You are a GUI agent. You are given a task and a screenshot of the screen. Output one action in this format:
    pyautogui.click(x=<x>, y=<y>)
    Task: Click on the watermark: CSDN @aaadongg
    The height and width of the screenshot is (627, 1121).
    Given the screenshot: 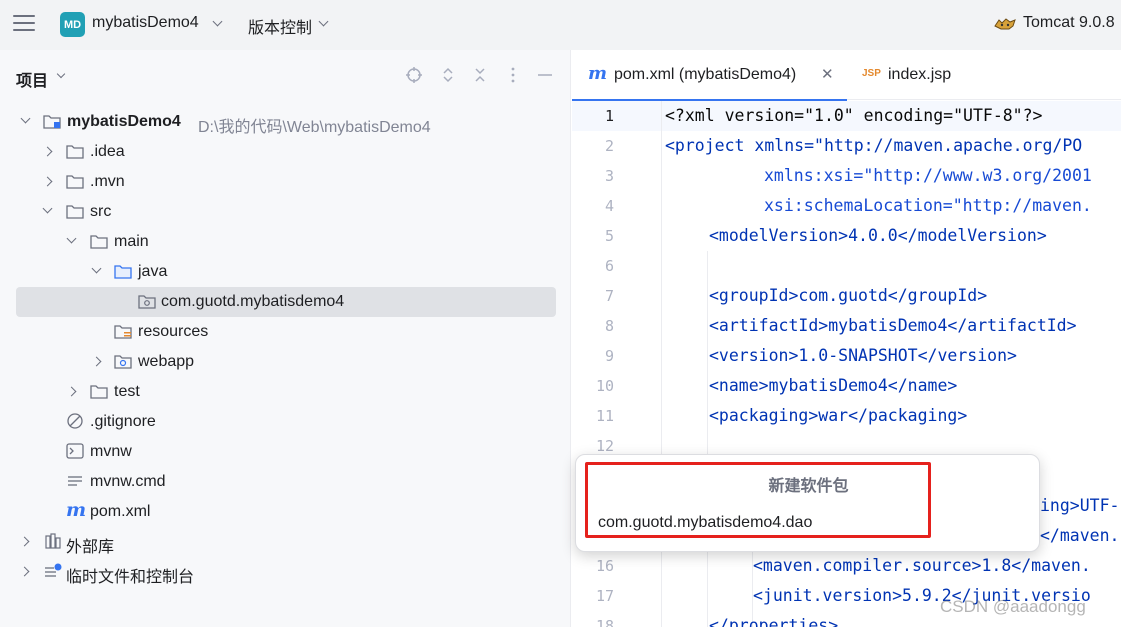 What is the action you would take?
    pyautogui.click(x=1013, y=606)
    